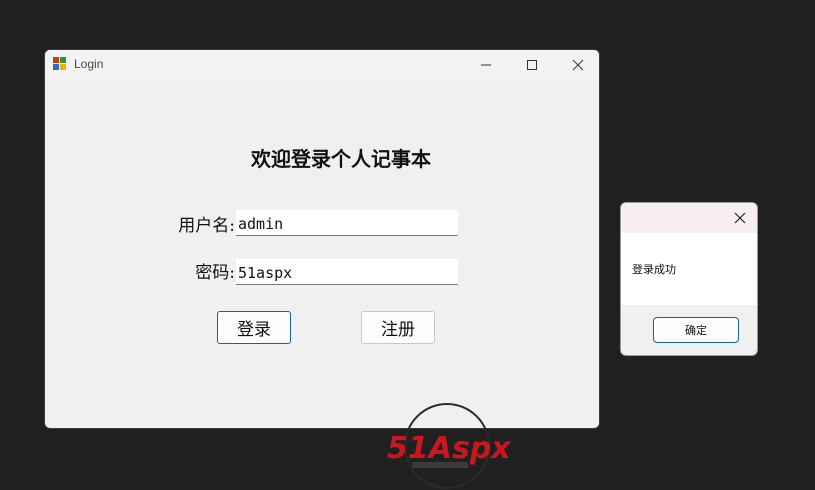 Image resolution: width=815 pixels, height=490 pixels. I want to click on maximize-button, so click(532, 65).